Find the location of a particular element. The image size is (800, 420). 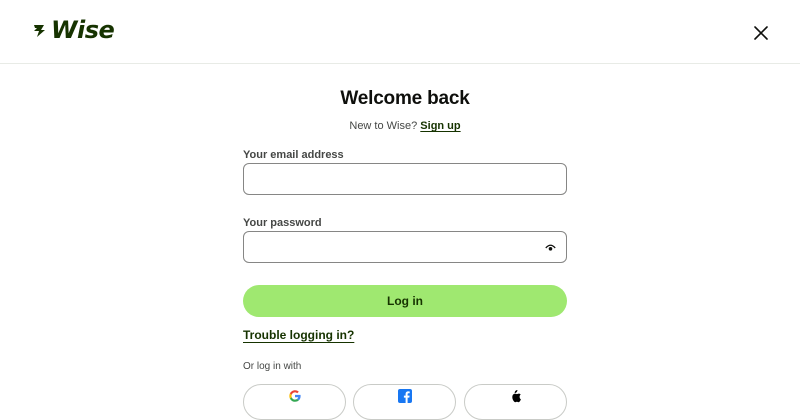

wise-logo: Wise is located at coordinates (74, 30).